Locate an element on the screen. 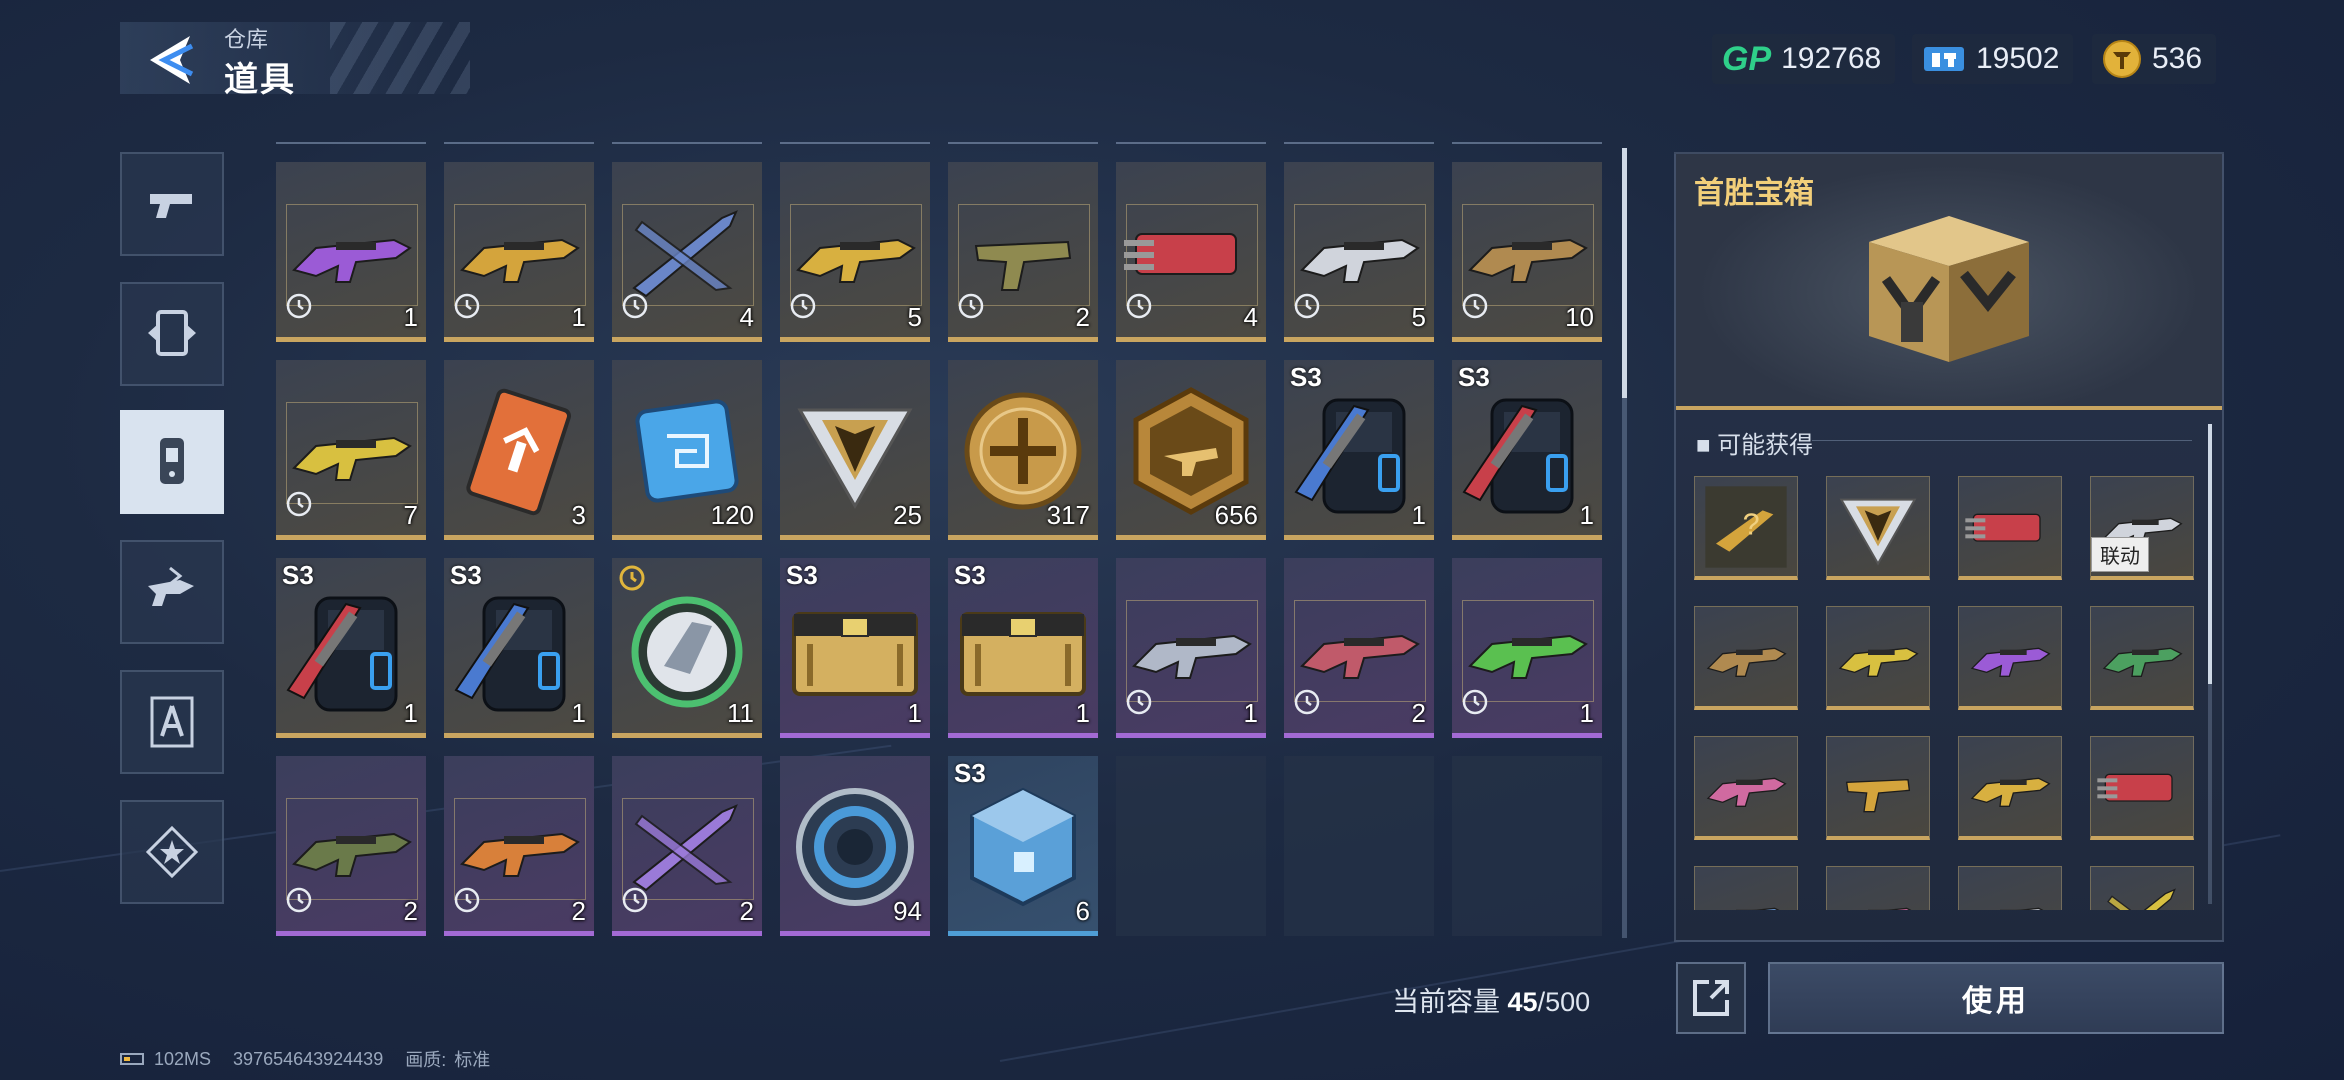 Image resolution: width=2344 pixels, height=1080 pixels. tab-items is located at coordinates (172, 462).